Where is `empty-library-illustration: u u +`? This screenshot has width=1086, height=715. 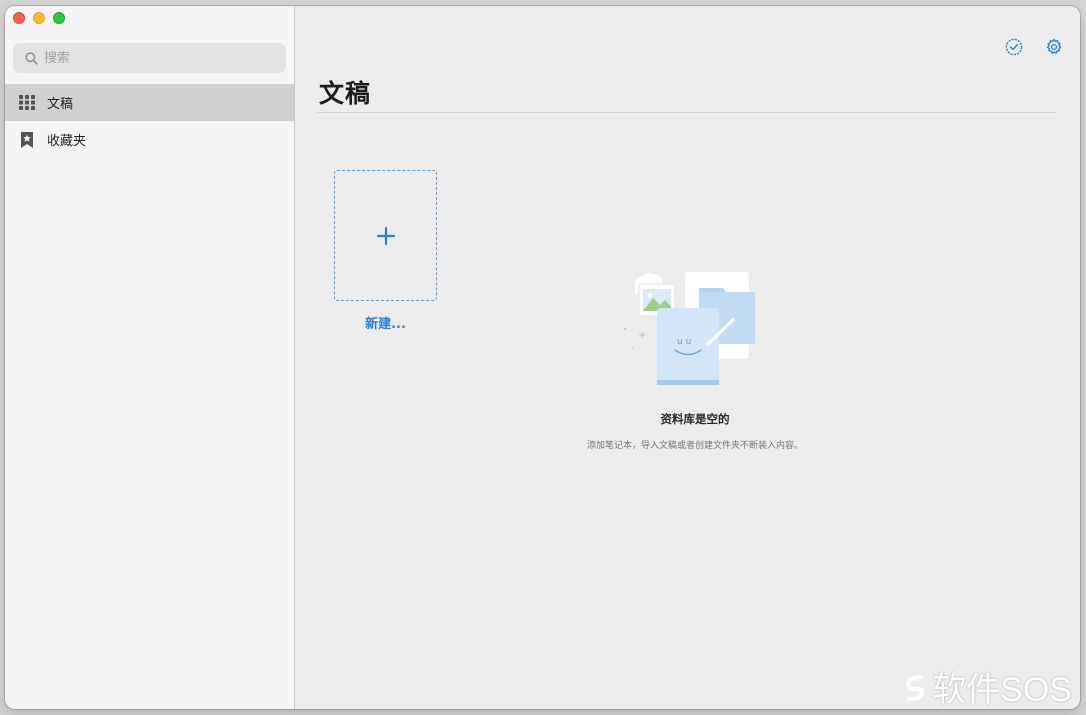
empty-library-illustration: u u + is located at coordinates (689, 328).